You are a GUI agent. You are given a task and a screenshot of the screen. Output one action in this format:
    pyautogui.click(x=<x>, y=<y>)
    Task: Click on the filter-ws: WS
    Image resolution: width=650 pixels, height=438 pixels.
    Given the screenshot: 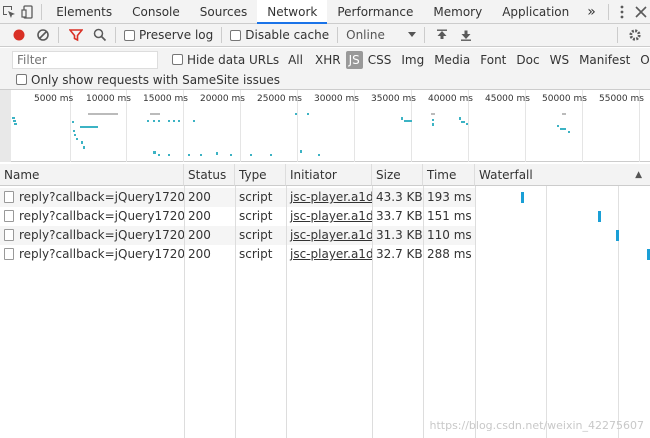 What is the action you would take?
    pyautogui.click(x=559, y=60)
    